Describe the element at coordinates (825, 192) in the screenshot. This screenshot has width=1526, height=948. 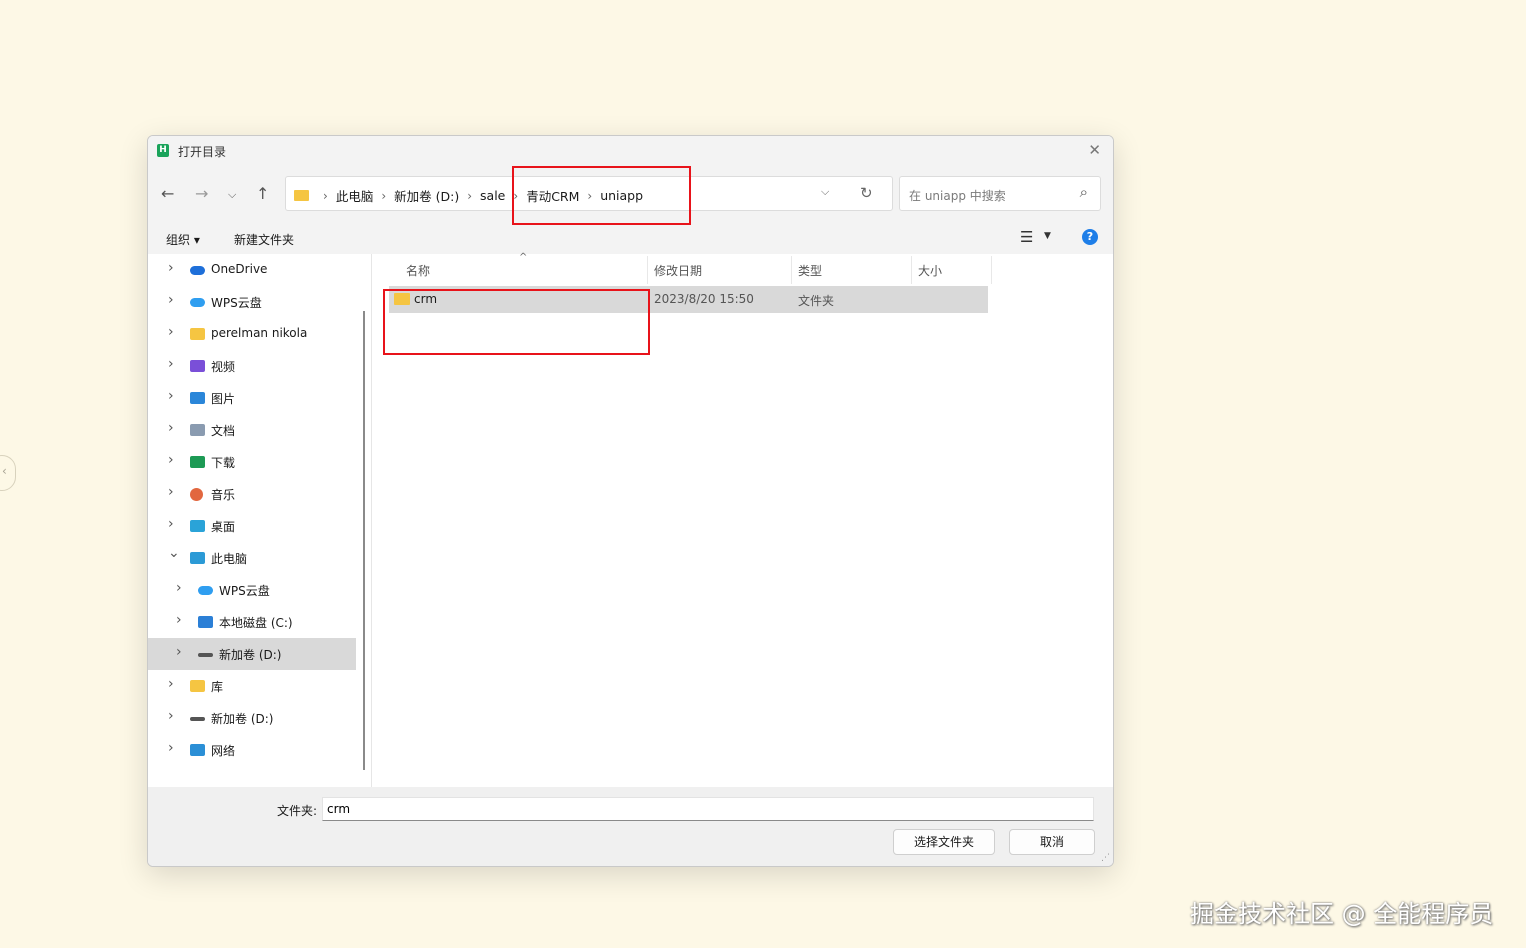
I see `address-dropdown-chevron-icon: ⌵` at that location.